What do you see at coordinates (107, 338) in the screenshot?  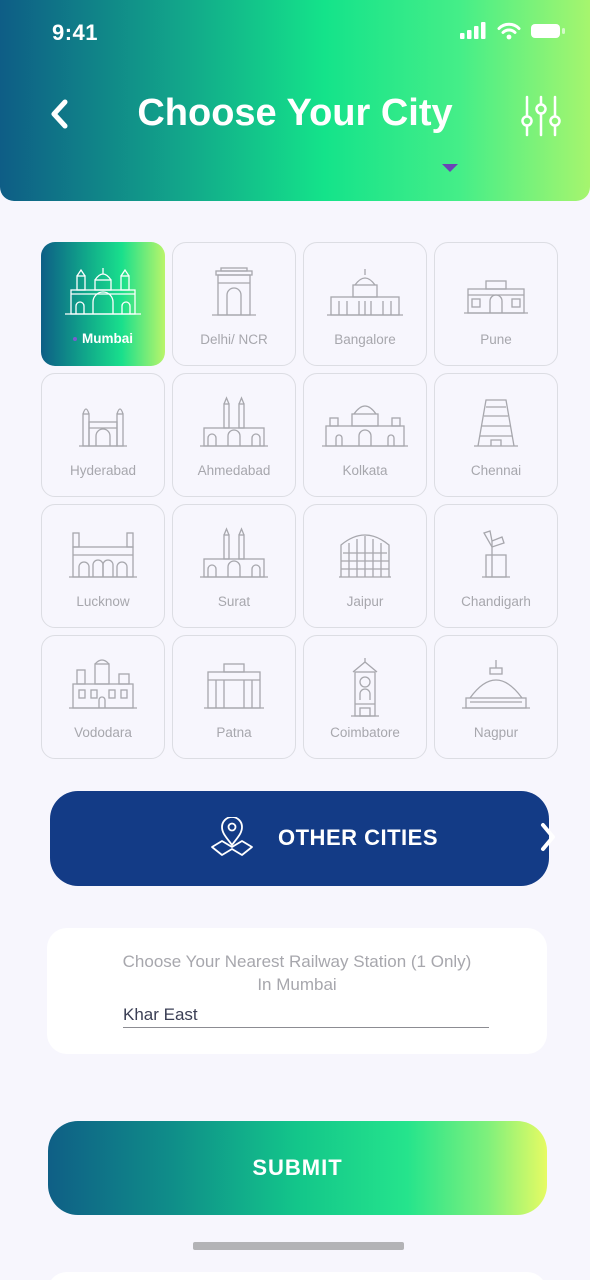 I see `city-label: Mumbai` at bounding box center [107, 338].